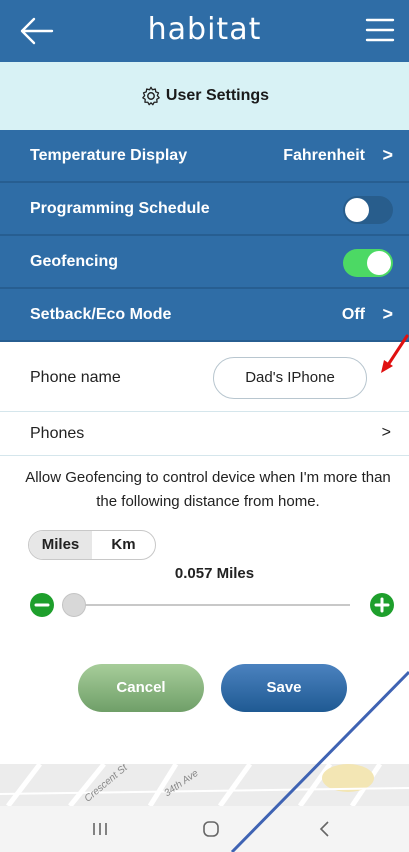  I want to click on geofencing-row: Geofencing, so click(204, 262).